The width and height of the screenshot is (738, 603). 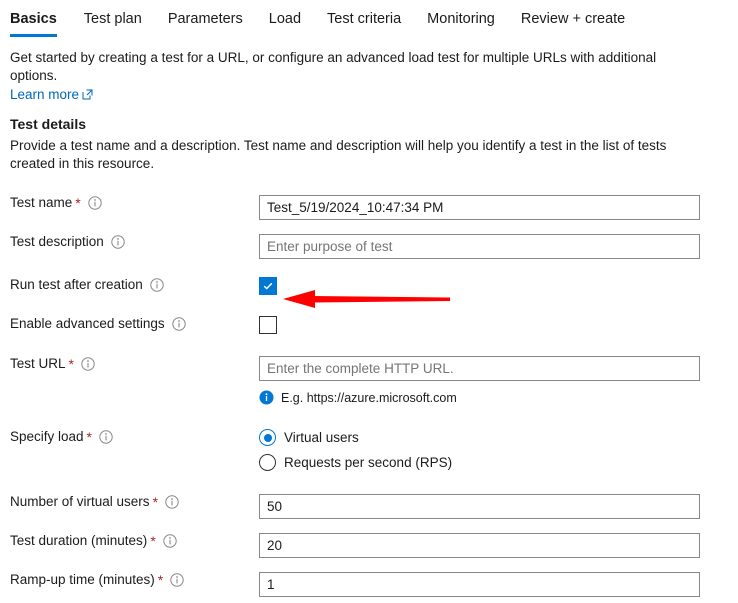 I want to click on control-test-duration, so click(x=493, y=545).